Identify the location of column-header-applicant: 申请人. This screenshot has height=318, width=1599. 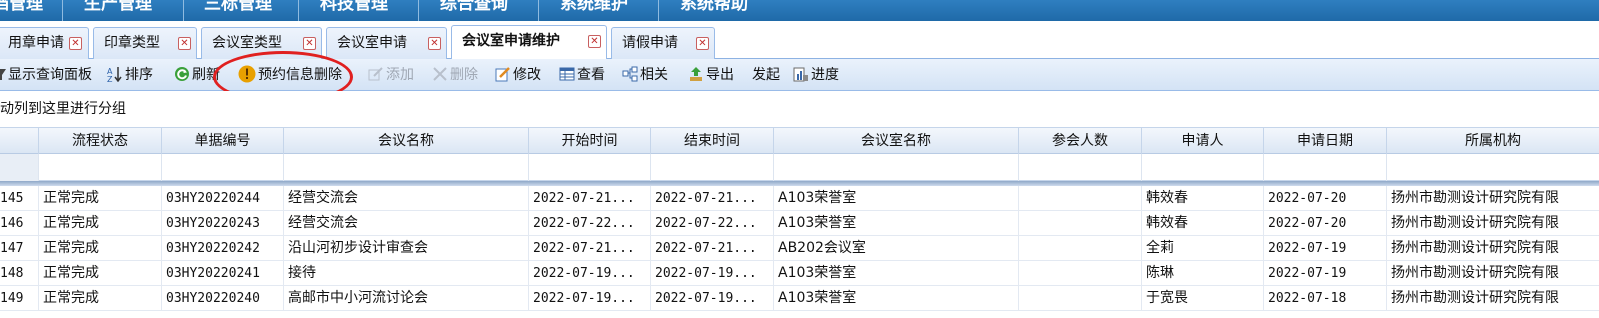
(1203, 141).